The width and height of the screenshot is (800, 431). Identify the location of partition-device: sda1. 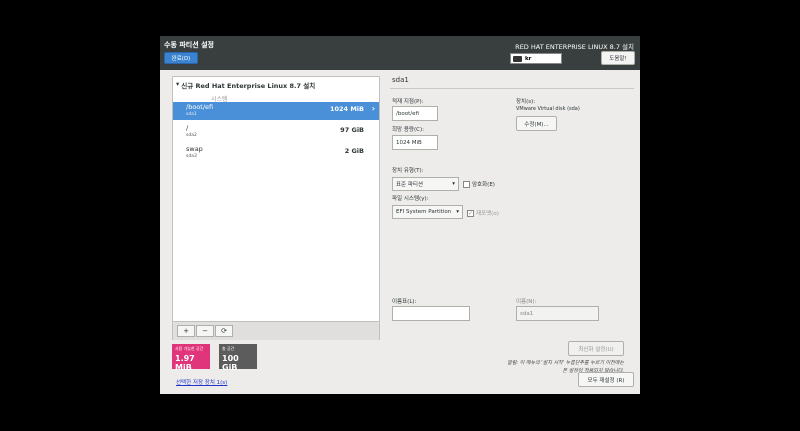
(191, 114).